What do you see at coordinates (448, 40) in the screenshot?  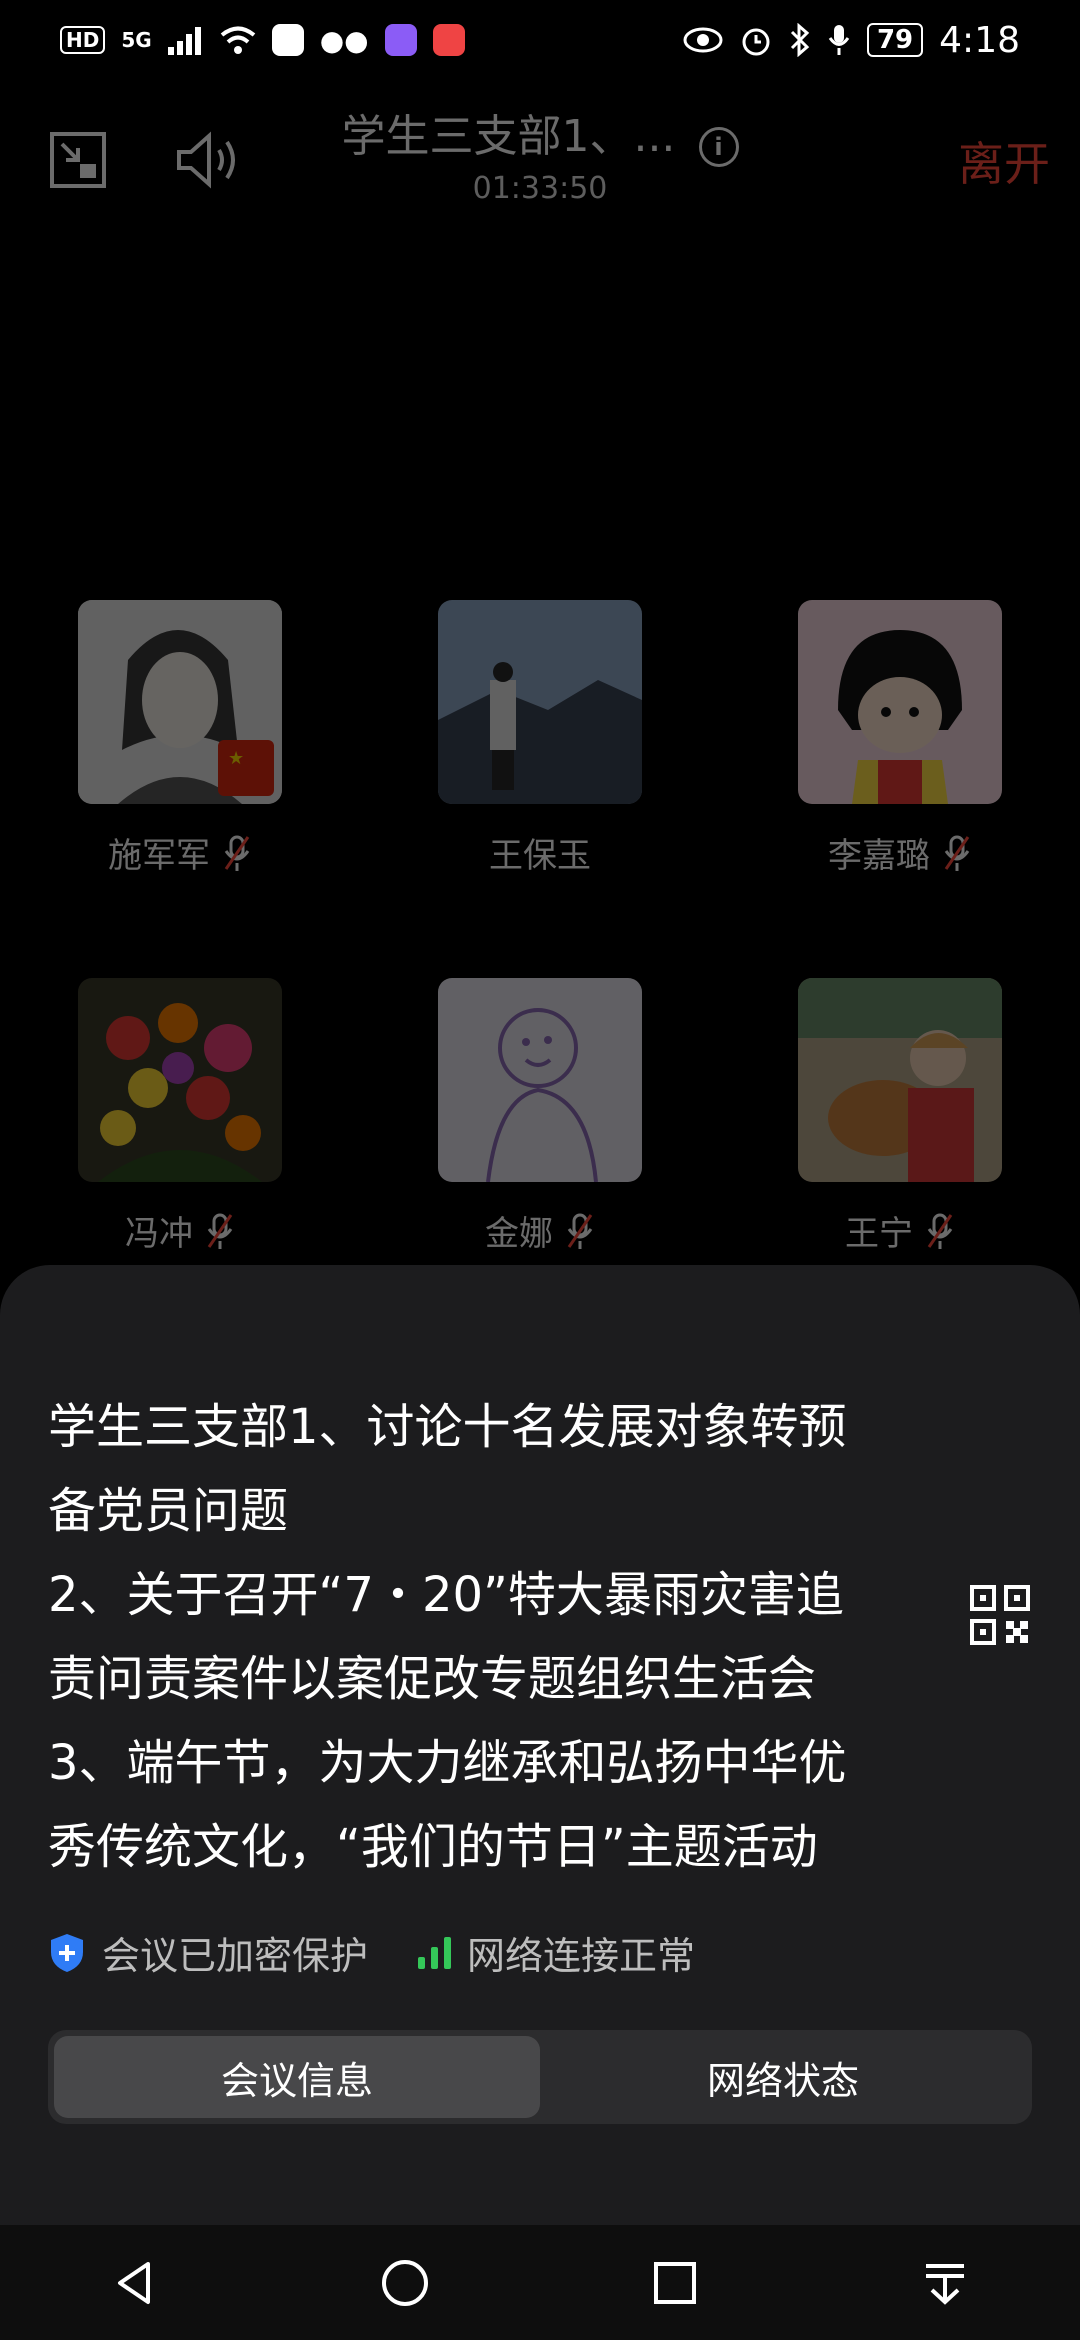 I see `book-app-icon` at bounding box center [448, 40].